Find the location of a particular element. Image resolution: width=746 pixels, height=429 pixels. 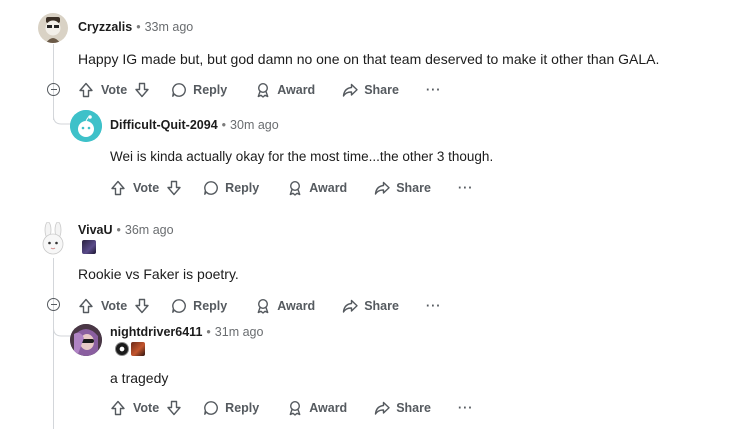

timestamp: 30m ago is located at coordinates (254, 125).